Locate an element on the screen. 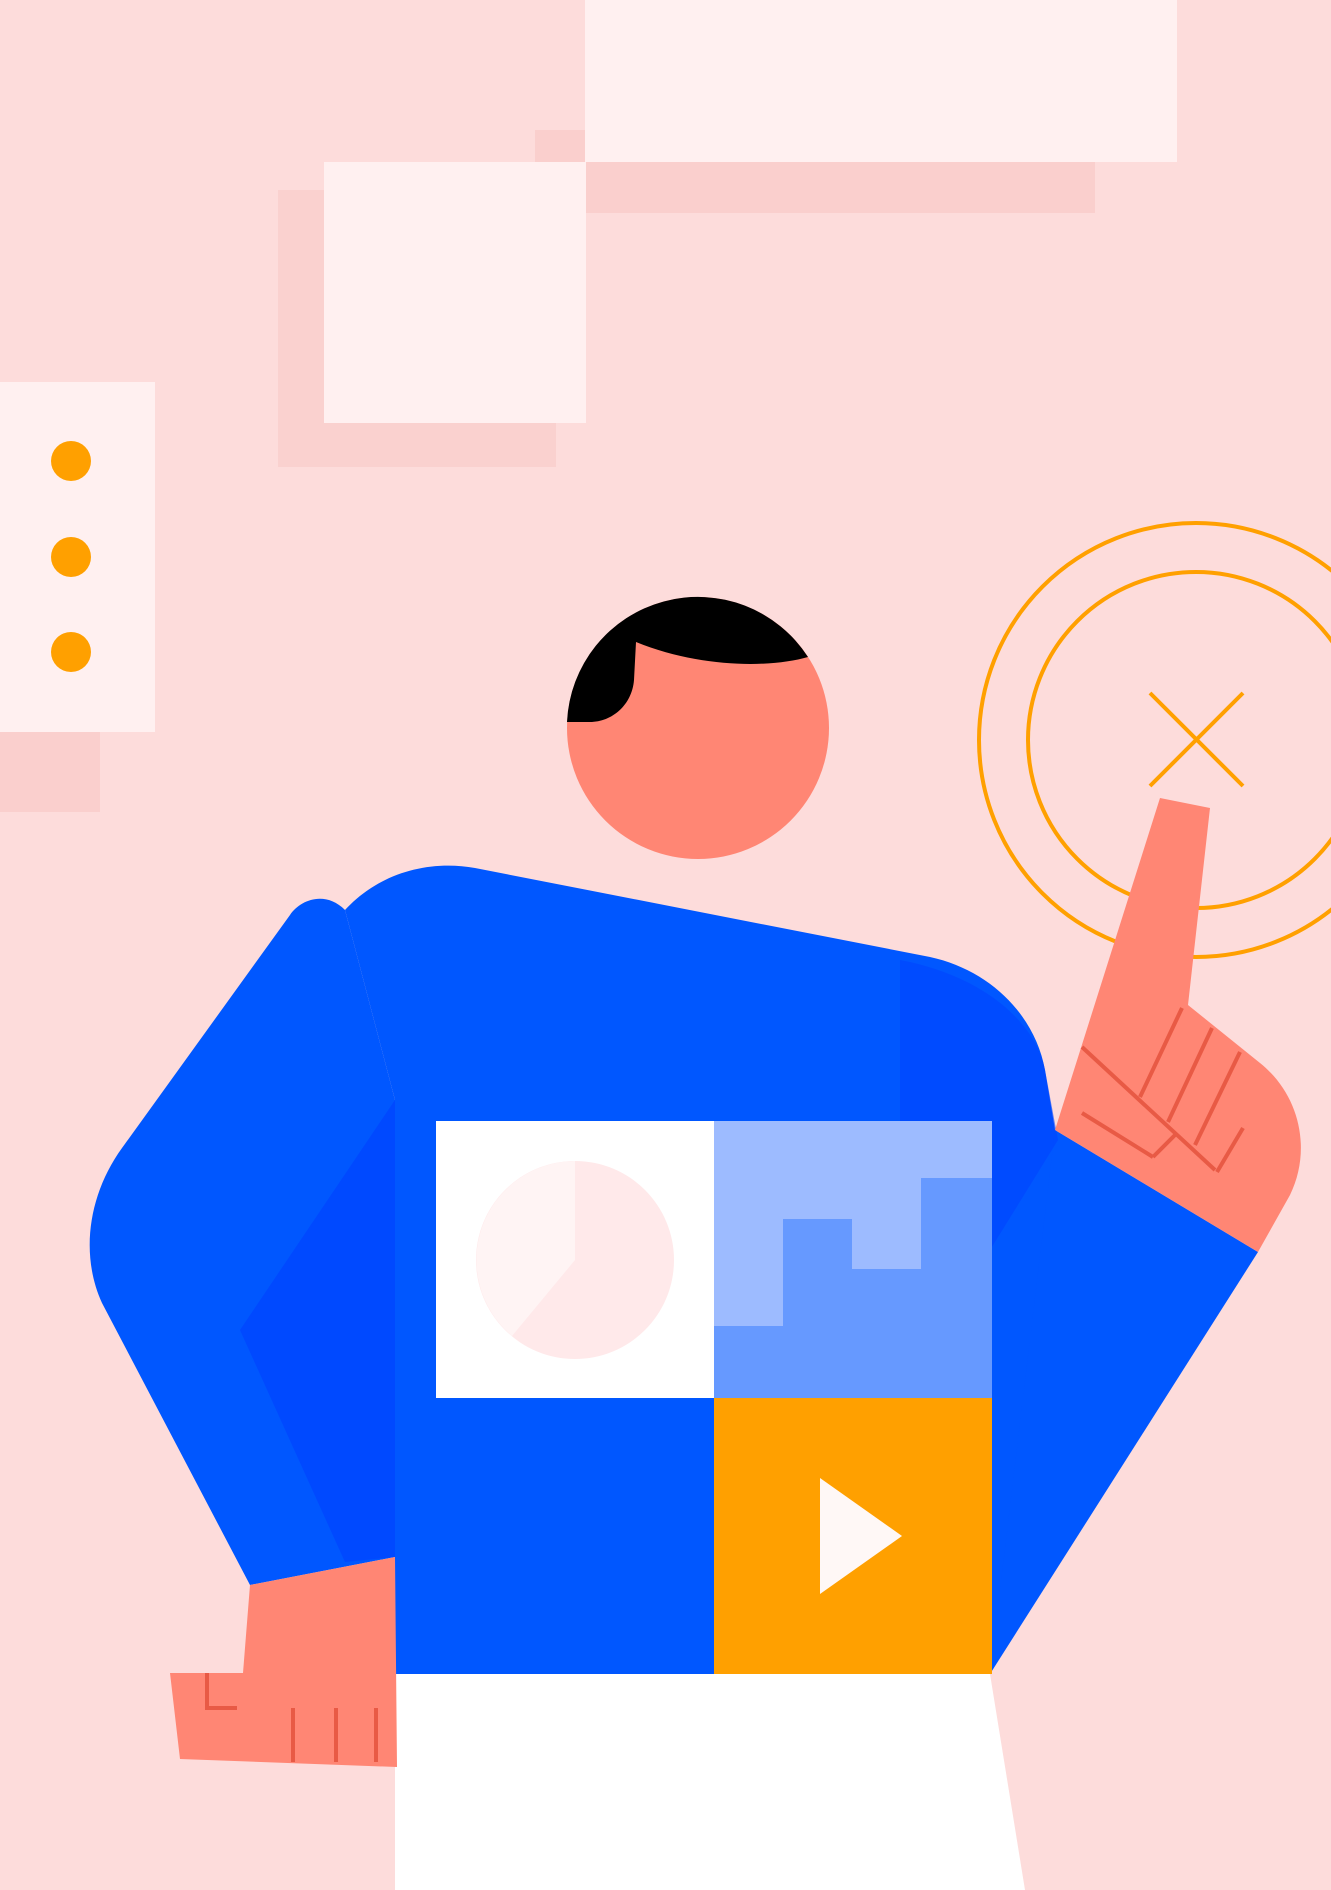  panel-top-wide is located at coordinates (881, 81).